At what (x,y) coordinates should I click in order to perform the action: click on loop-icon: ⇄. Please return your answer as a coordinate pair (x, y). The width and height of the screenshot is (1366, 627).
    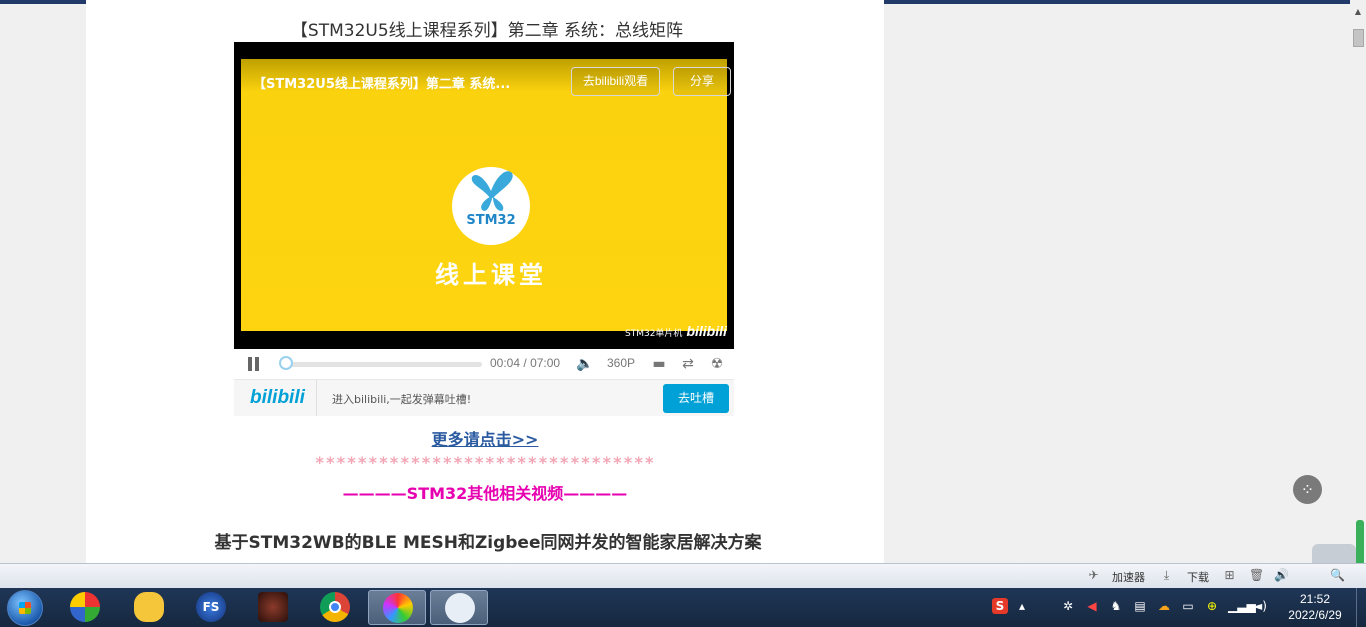
    Looking at the image, I should click on (688, 364).